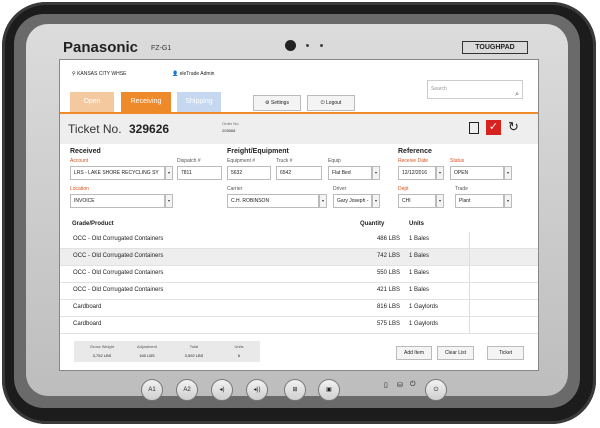 This screenshot has height=428, width=600. What do you see at coordinates (199, 102) in the screenshot?
I see `tab-shipping: Shipping` at bounding box center [199, 102].